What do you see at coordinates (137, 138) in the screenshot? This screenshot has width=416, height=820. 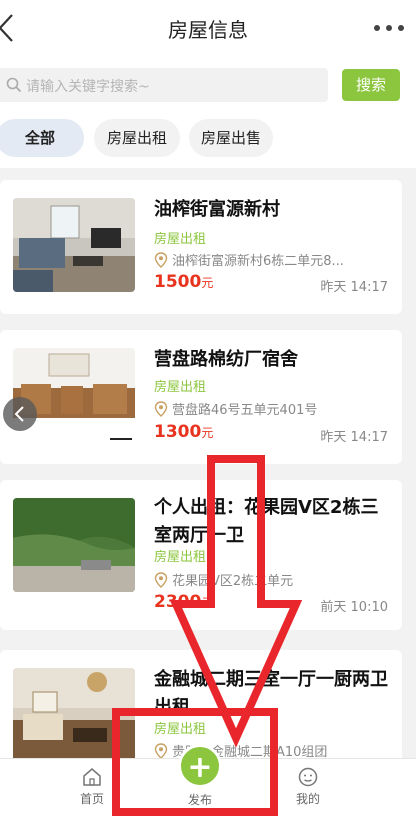 I see `filter-rent: 房屋出租` at bounding box center [137, 138].